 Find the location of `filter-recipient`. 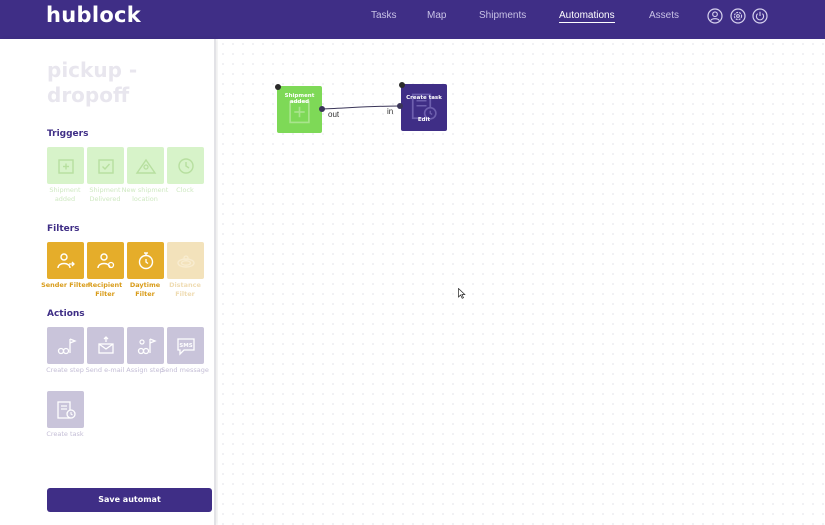

filter-recipient is located at coordinates (105, 260).